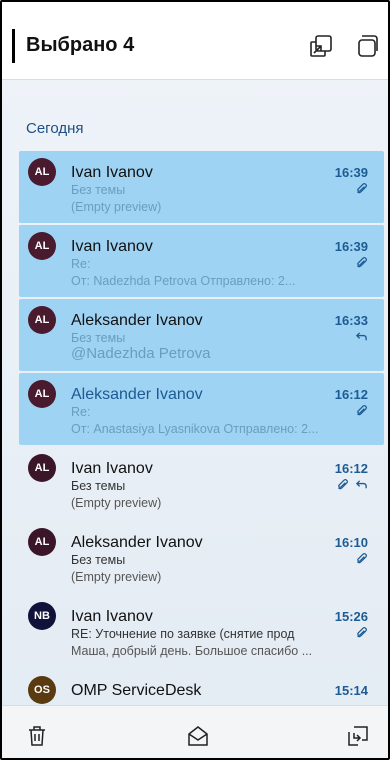 This screenshot has height=760, width=390. What do you see at coordinates (321, 46) in the screenshot?
I see `pip-icon` at bounding box center [321, 46].